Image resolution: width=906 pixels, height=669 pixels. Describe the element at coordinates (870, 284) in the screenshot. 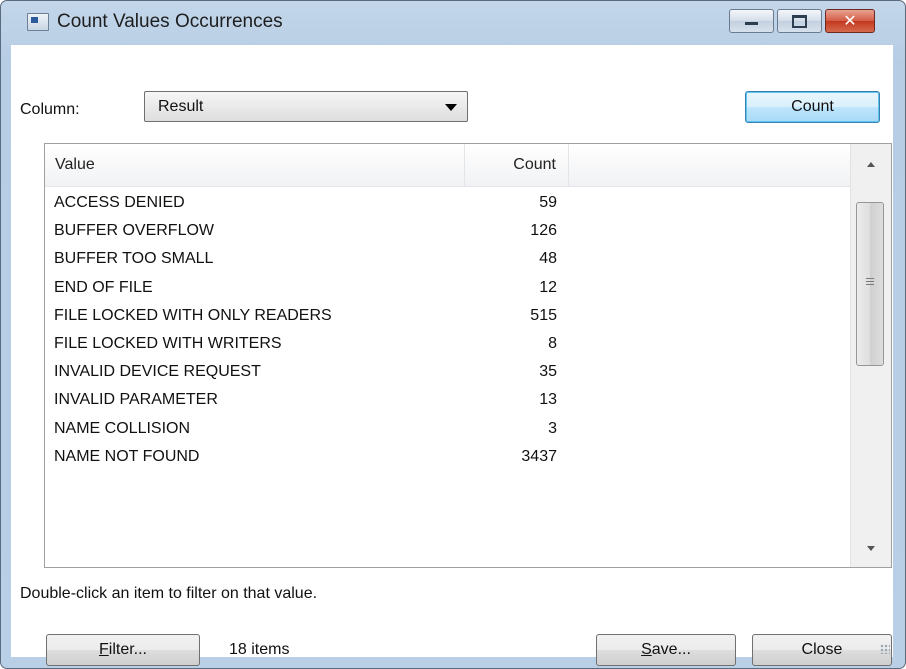

I see `scrollbar-thumb` at that location.